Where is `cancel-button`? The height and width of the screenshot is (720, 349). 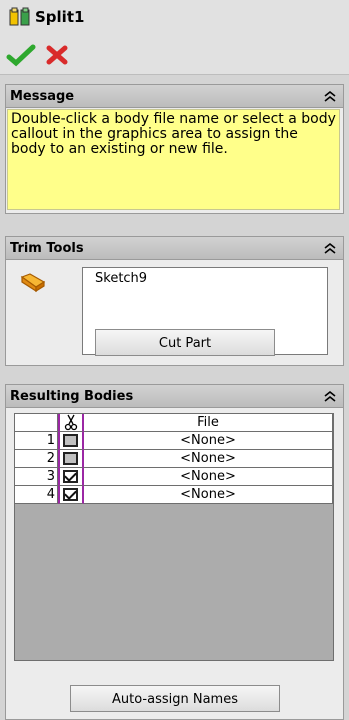 cancel-button is located at coordinates (57, 55).